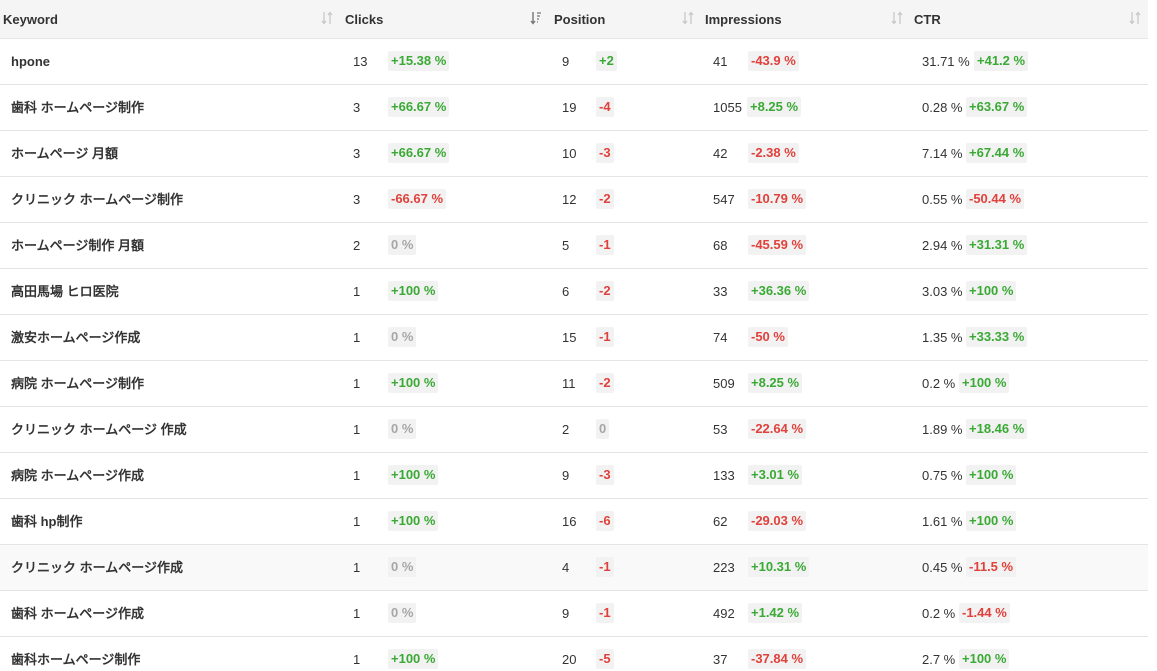  What do you see at coordinates (47, 521) in the screenshot?
I see `keyword-cell: 歯科 hp制作` at bounding box center [47, 521].